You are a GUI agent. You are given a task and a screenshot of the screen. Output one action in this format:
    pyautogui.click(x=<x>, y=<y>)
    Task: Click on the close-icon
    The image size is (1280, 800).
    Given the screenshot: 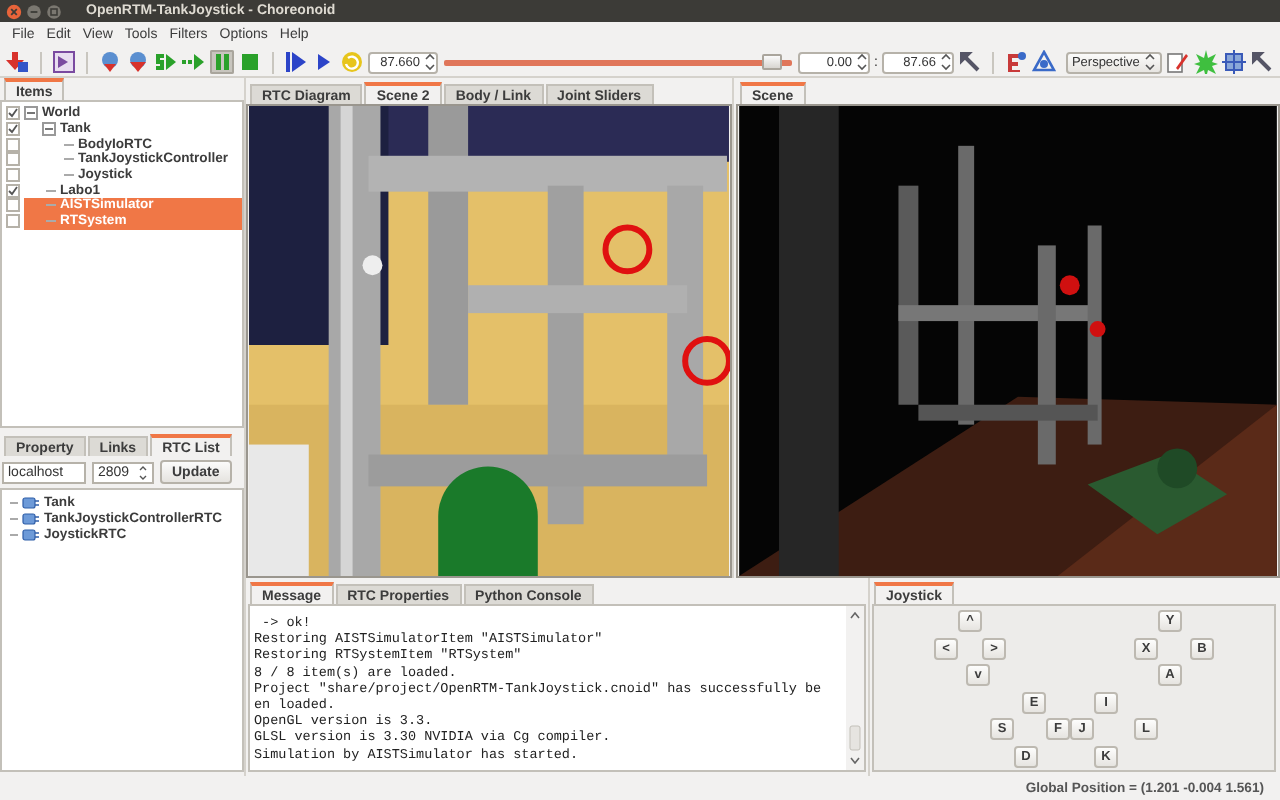 What is the action you would take?
    pyautogui.click(x=14, y=11)
    